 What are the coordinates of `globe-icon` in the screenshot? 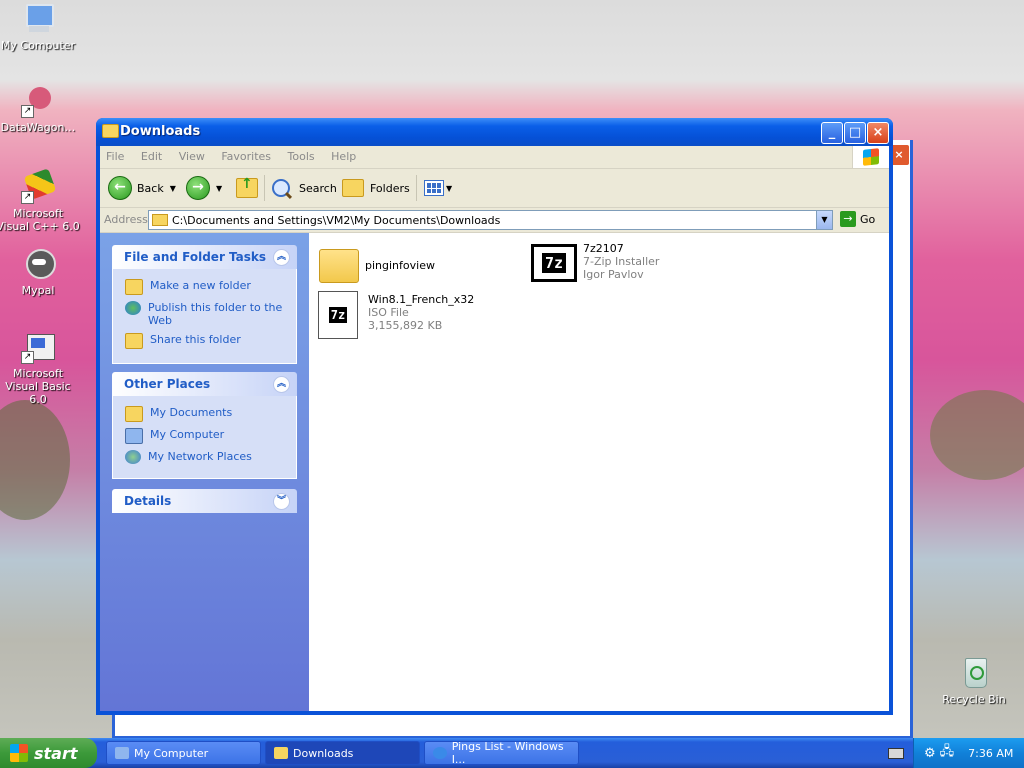 It's located at (133, 308).